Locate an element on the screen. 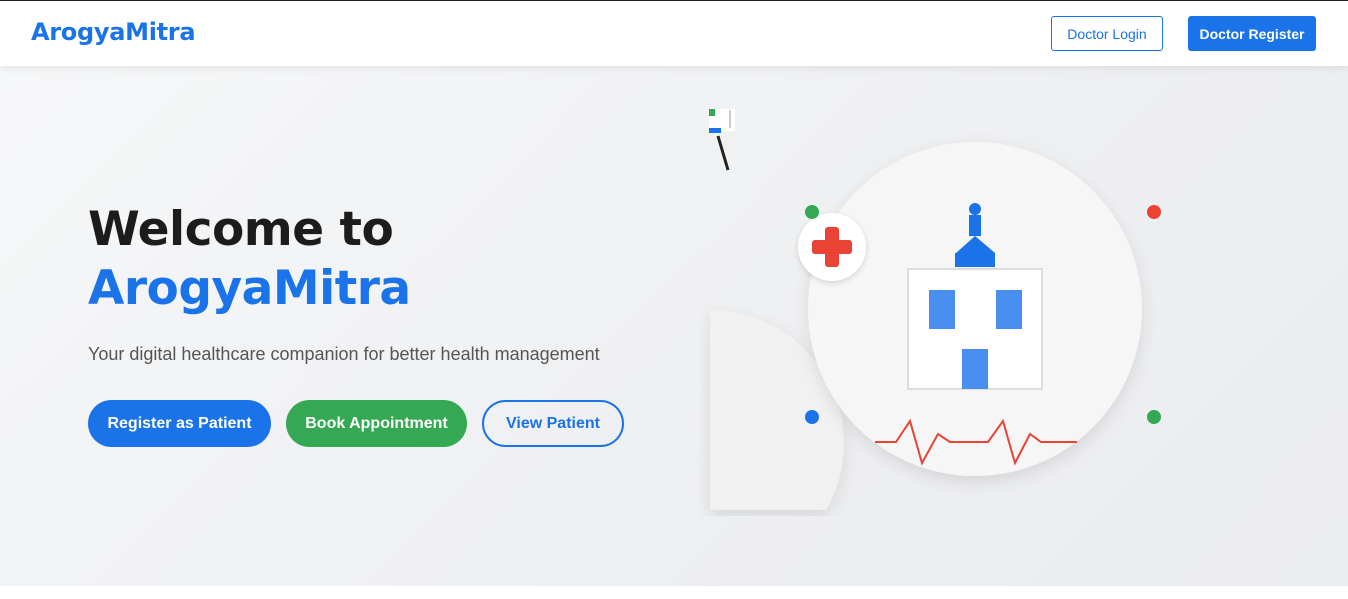  view-patient-button: View Patient is located at coordinates (553, 423).